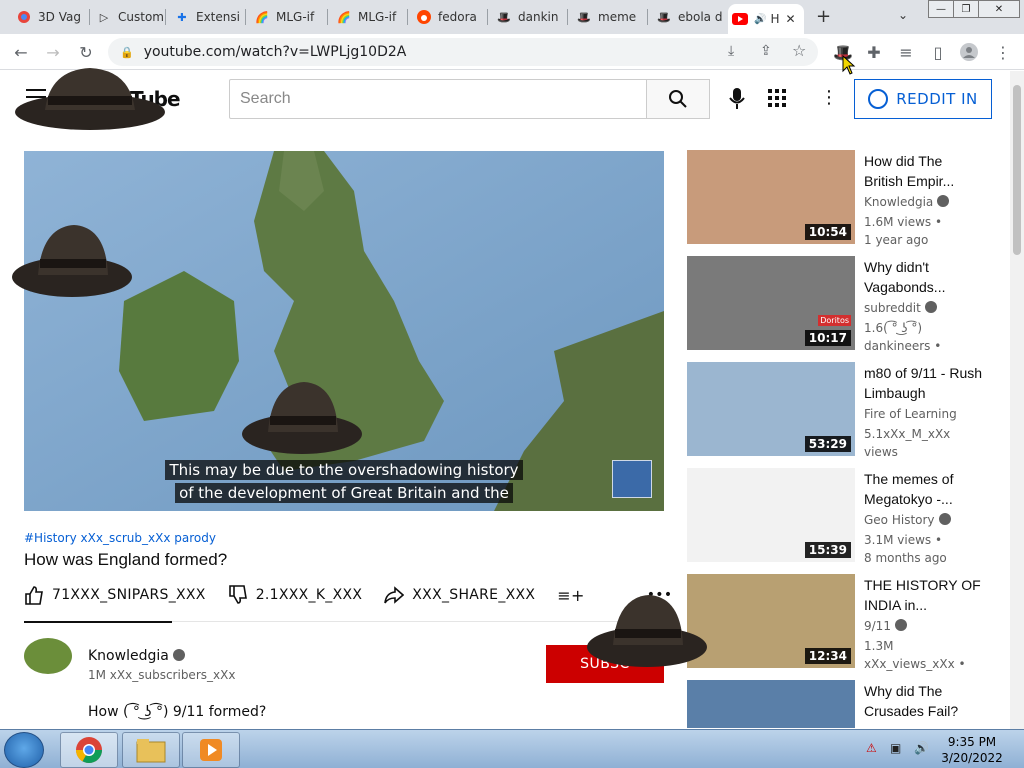 The width and height of the screenshot is (1024, 768). What do you see at coordinates (89, 750) in the screenshot?
I see `taskbar-chrome` at bounding box center [89, 750].